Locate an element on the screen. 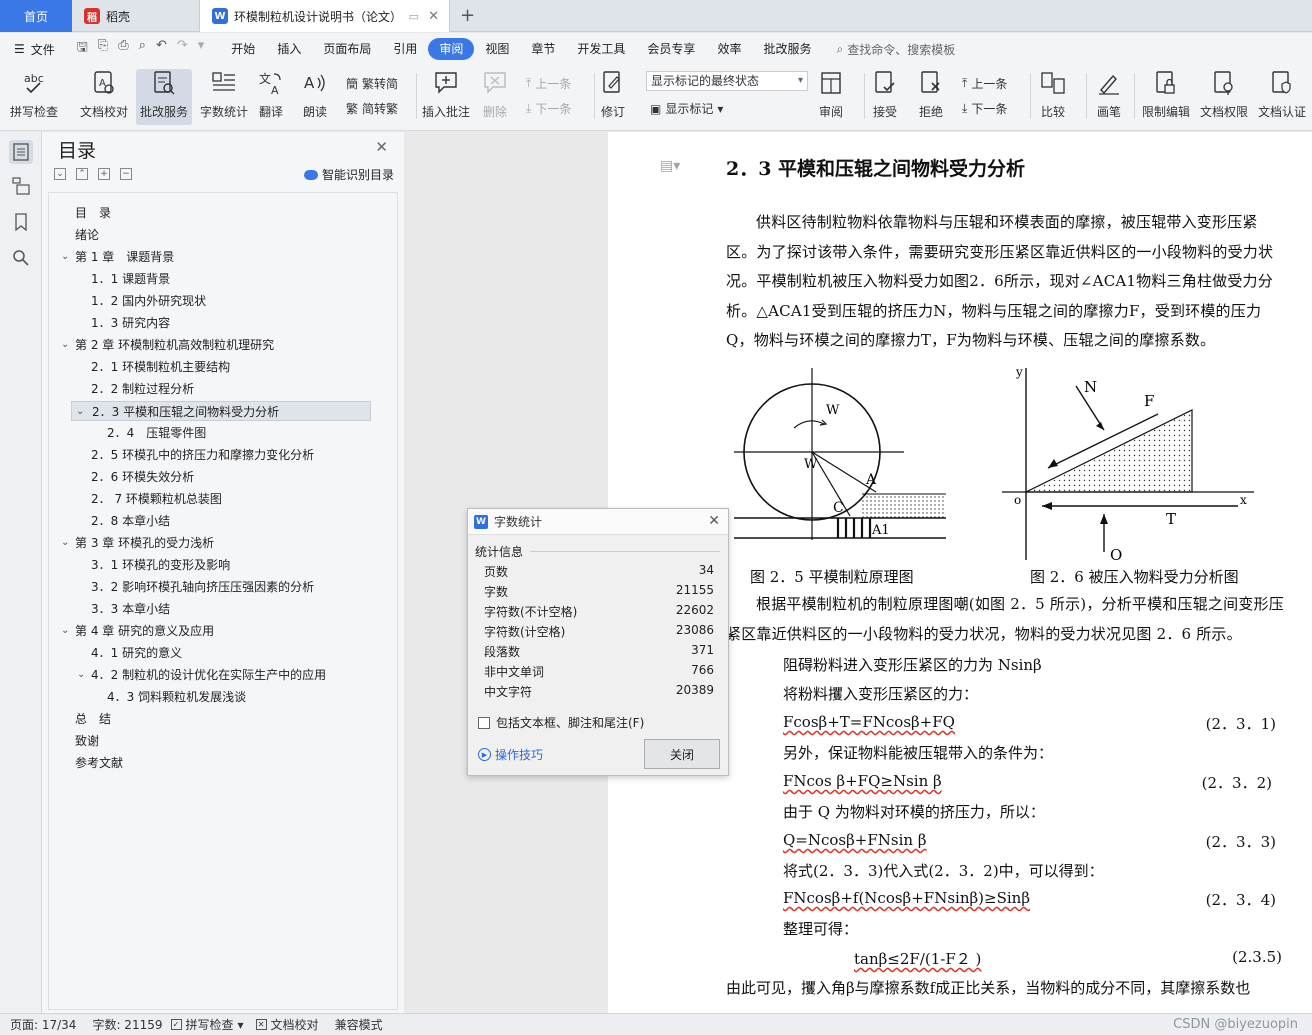  delete-comment-button: 删除 is located at coordinates (495, 94).